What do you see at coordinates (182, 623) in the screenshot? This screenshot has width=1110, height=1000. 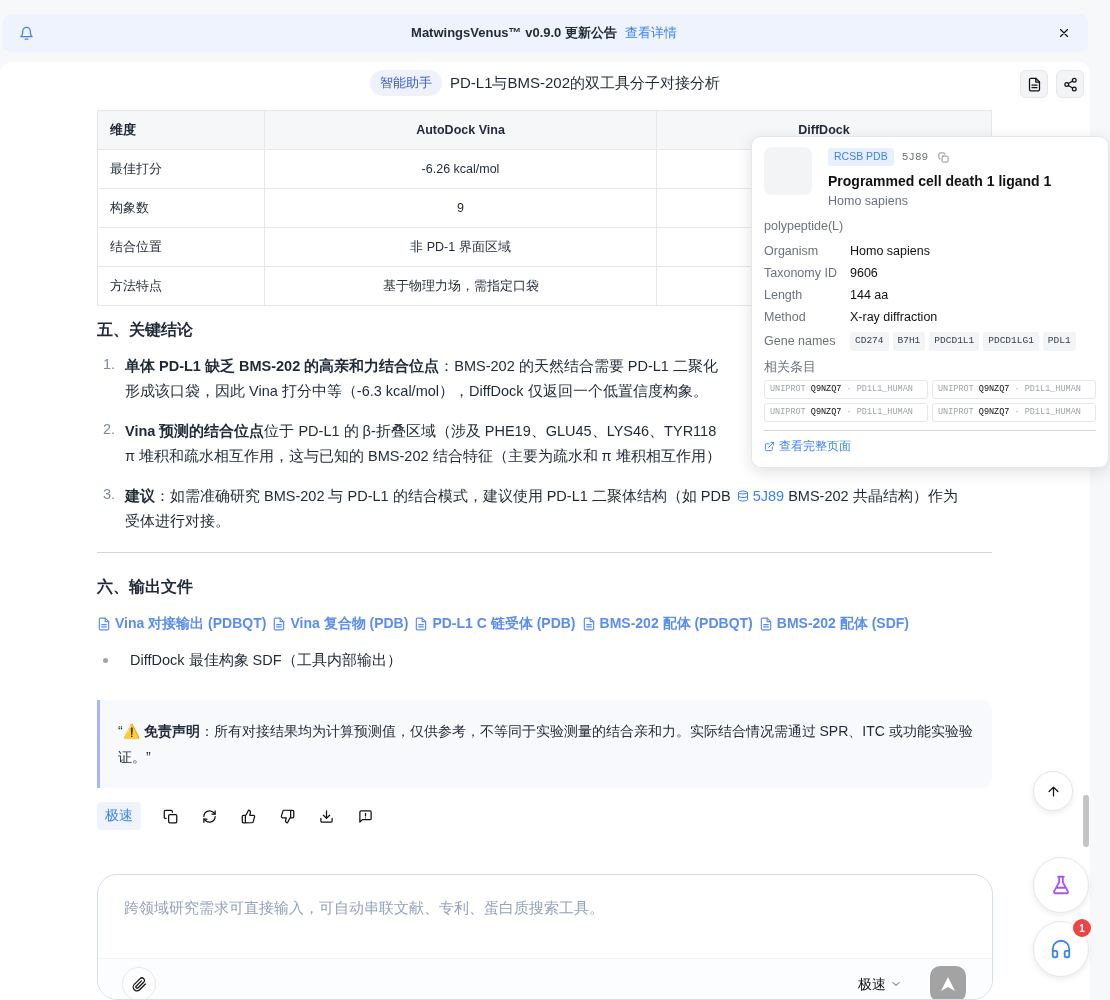 I see `file-link: Vina 对接输出 (PDBQT)` at bounding box center [182, 623].